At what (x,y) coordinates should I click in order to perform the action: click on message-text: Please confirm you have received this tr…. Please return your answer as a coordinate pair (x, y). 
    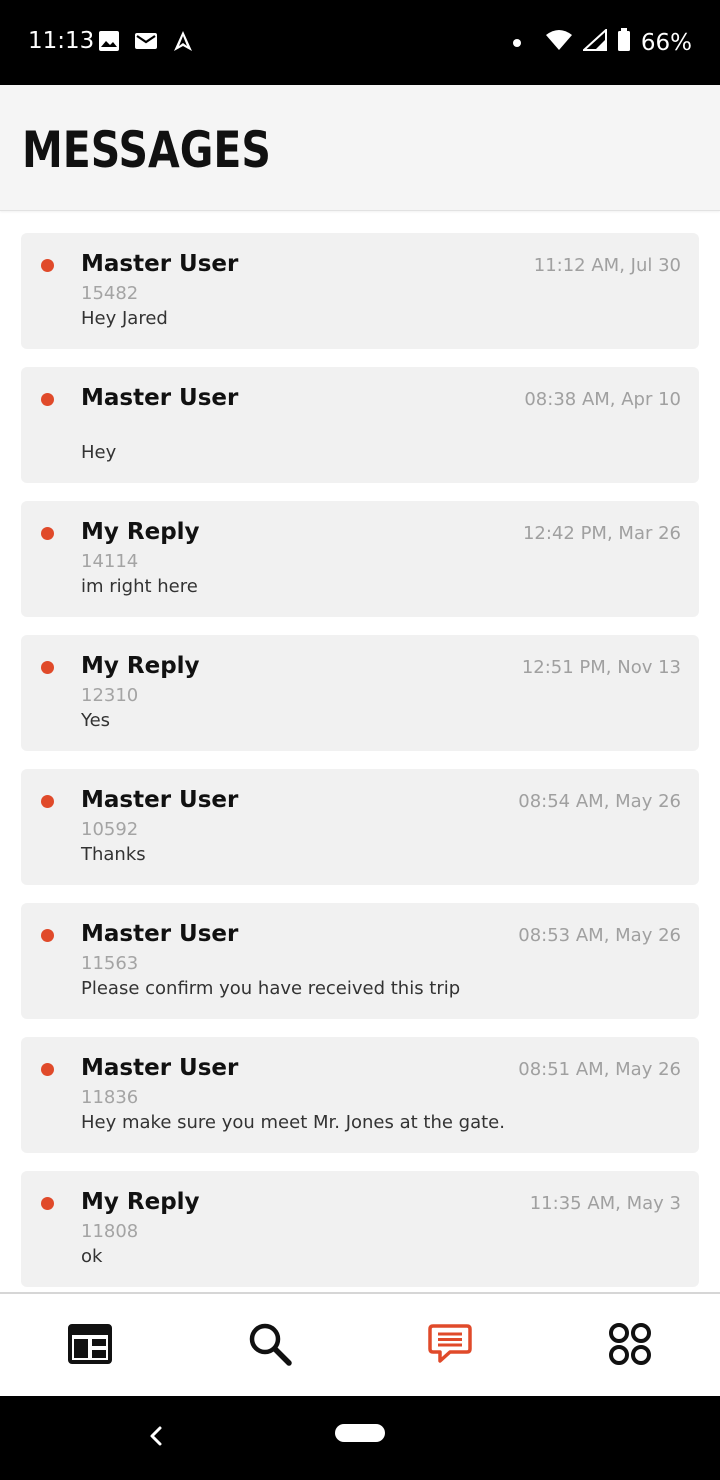
    Looking at the image, I should click on (271, 988).